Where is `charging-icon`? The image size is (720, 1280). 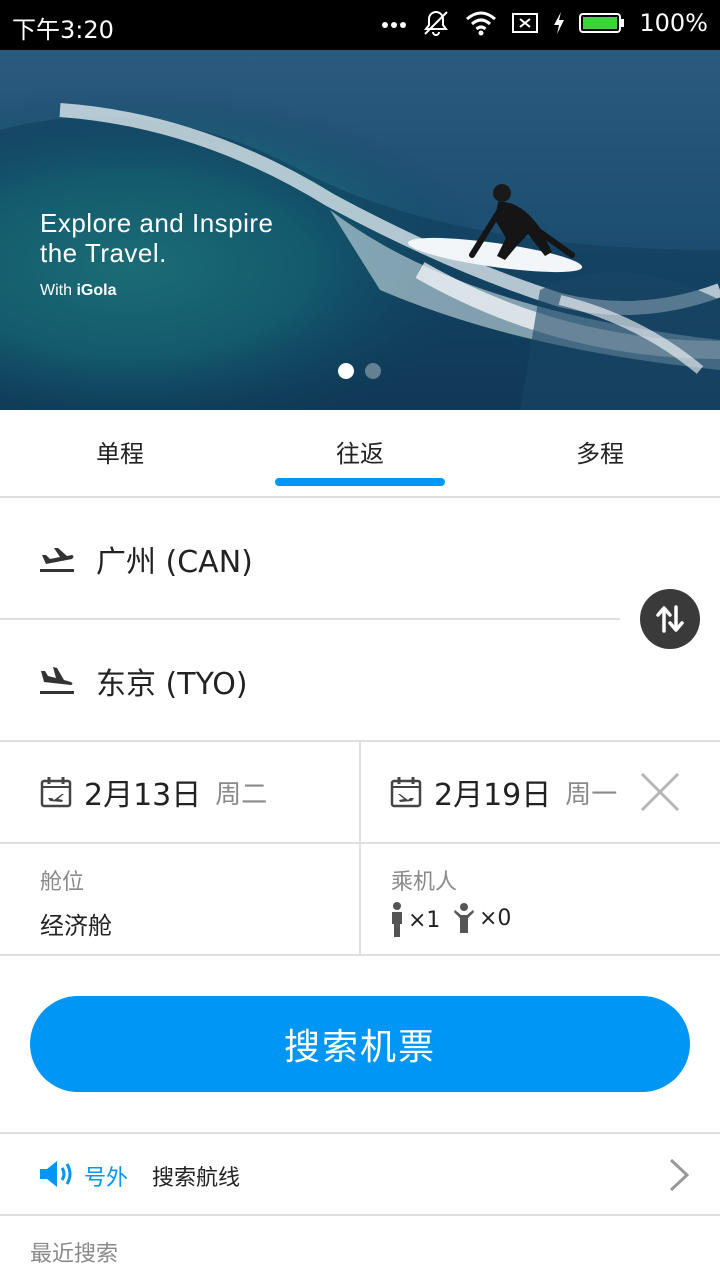
charging-icon is located at coordinates (559, 23).